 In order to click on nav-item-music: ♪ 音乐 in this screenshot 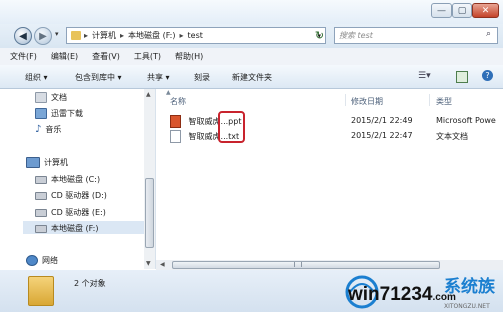, I will do `click(48, 129)`.